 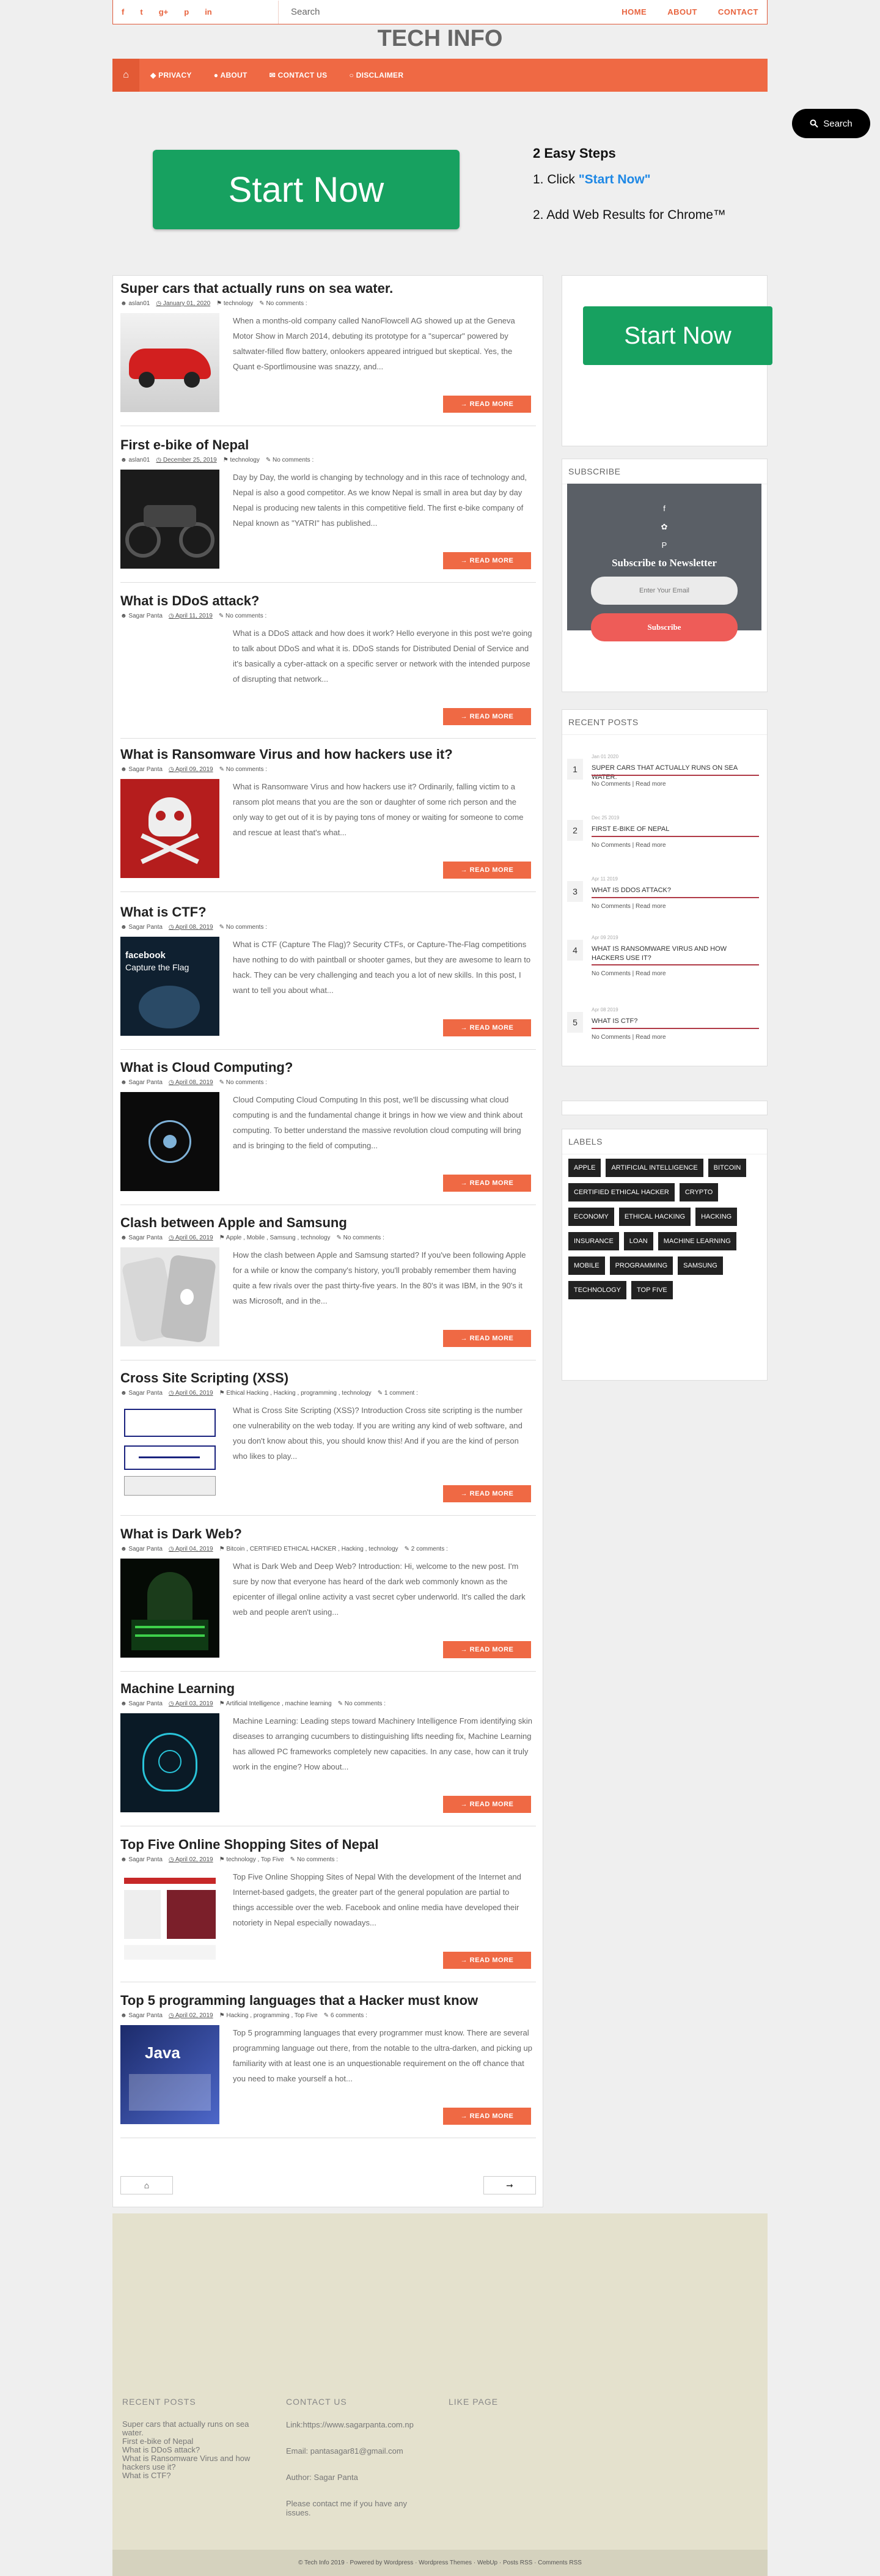 I want to click on site-title: TECH INFO, so click(x=440, y=39).